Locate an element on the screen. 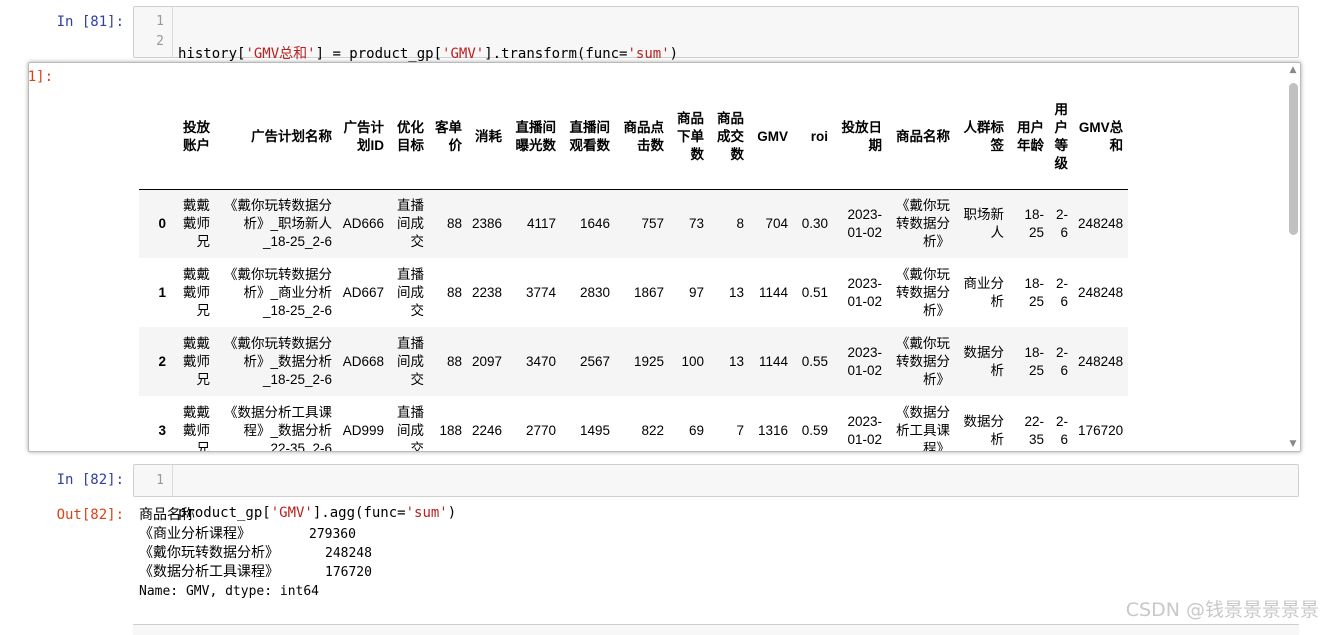  column-header: 投放日期 is located at coordinates (862, 136).